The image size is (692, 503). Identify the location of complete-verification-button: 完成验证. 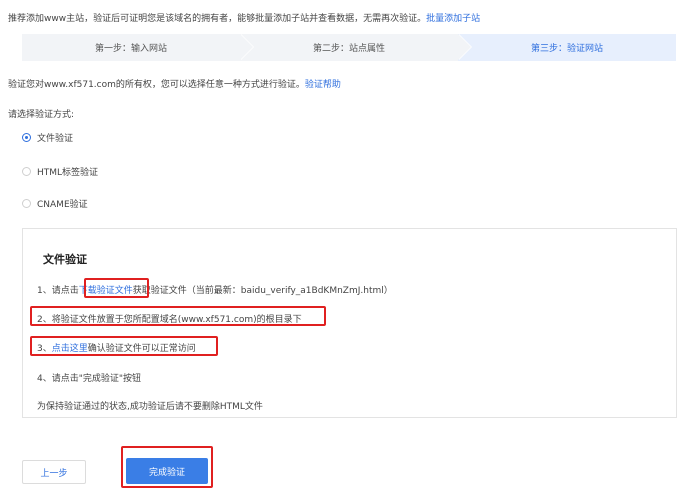
(167, 471).